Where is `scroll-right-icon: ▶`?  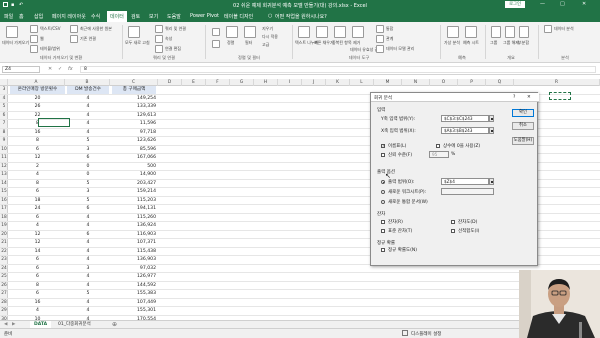
scroll-right-icon: ▶ is located at coordinates (13, 324).